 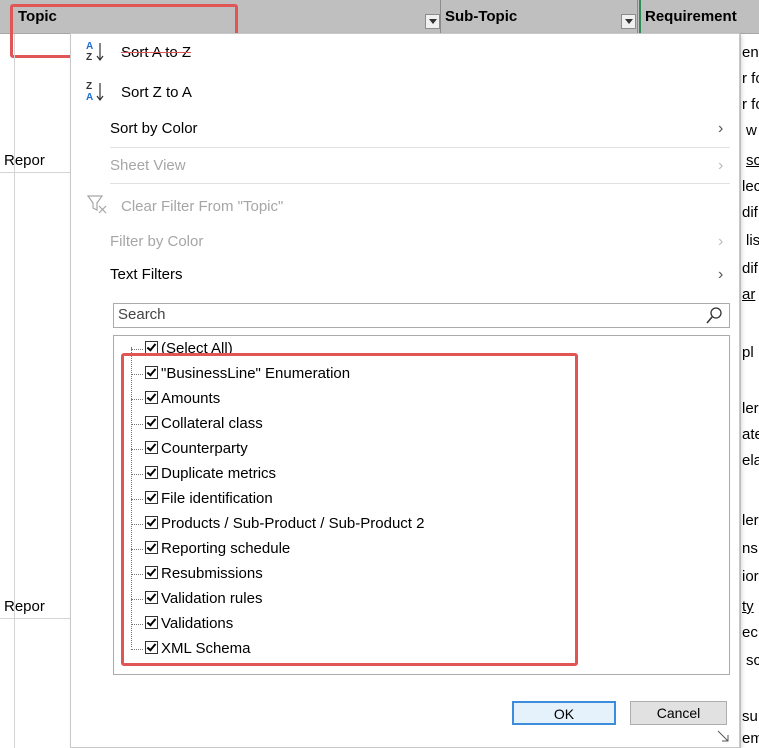 I want to click on requirement-header: Requirement, so click(x=699, y=16).